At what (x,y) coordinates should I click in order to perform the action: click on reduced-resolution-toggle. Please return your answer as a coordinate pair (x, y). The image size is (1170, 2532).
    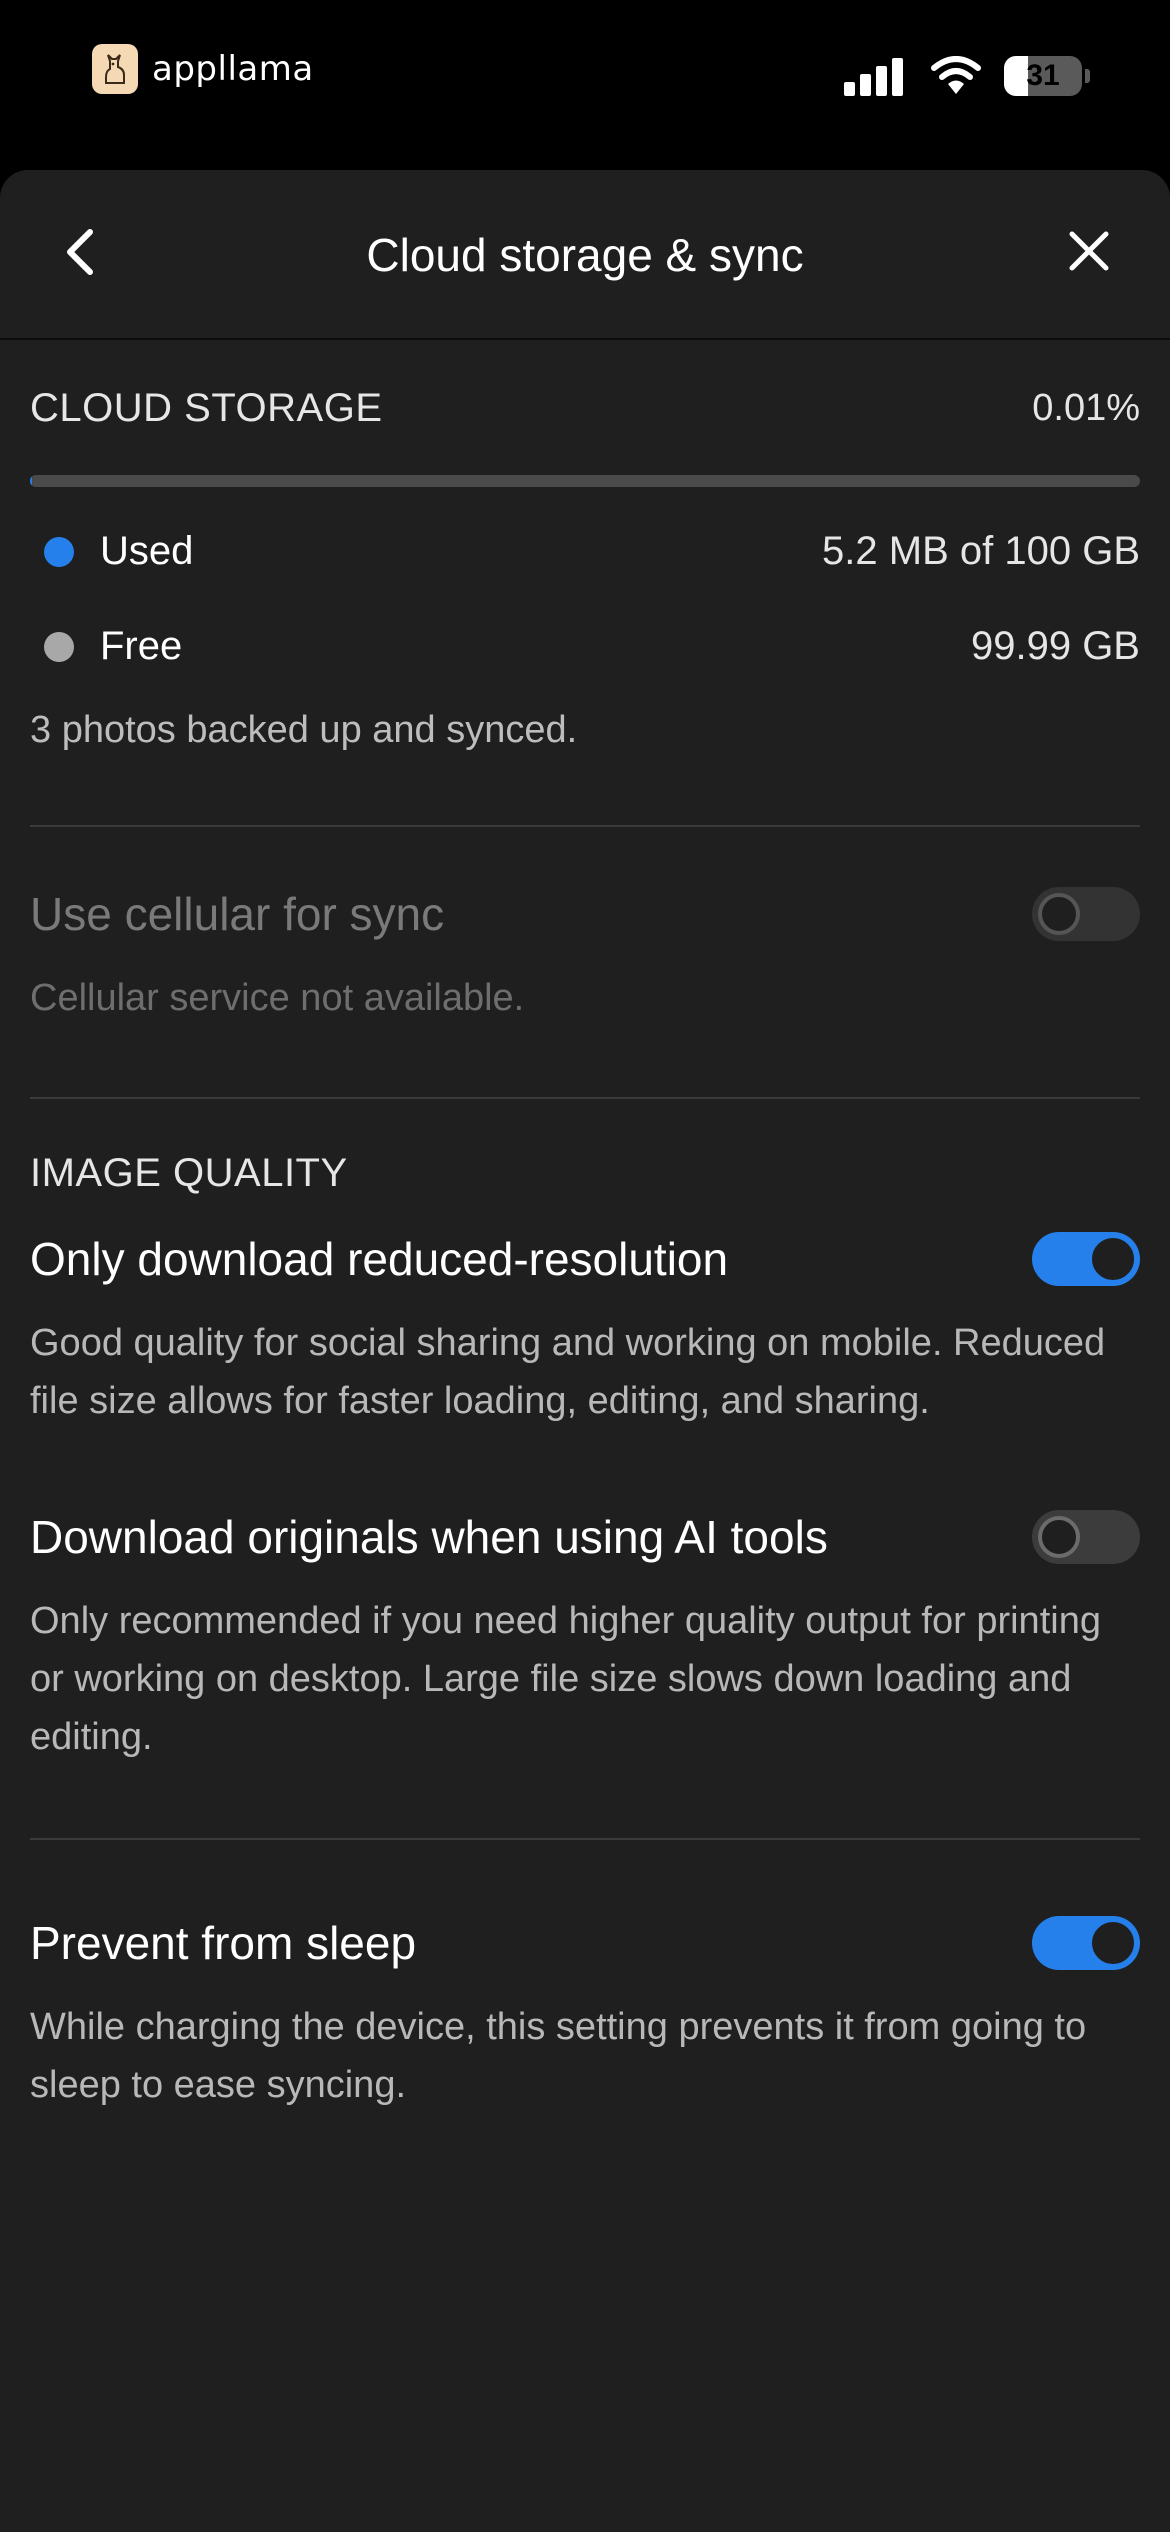
    Looking at the image, I should click on (1086, 1259).